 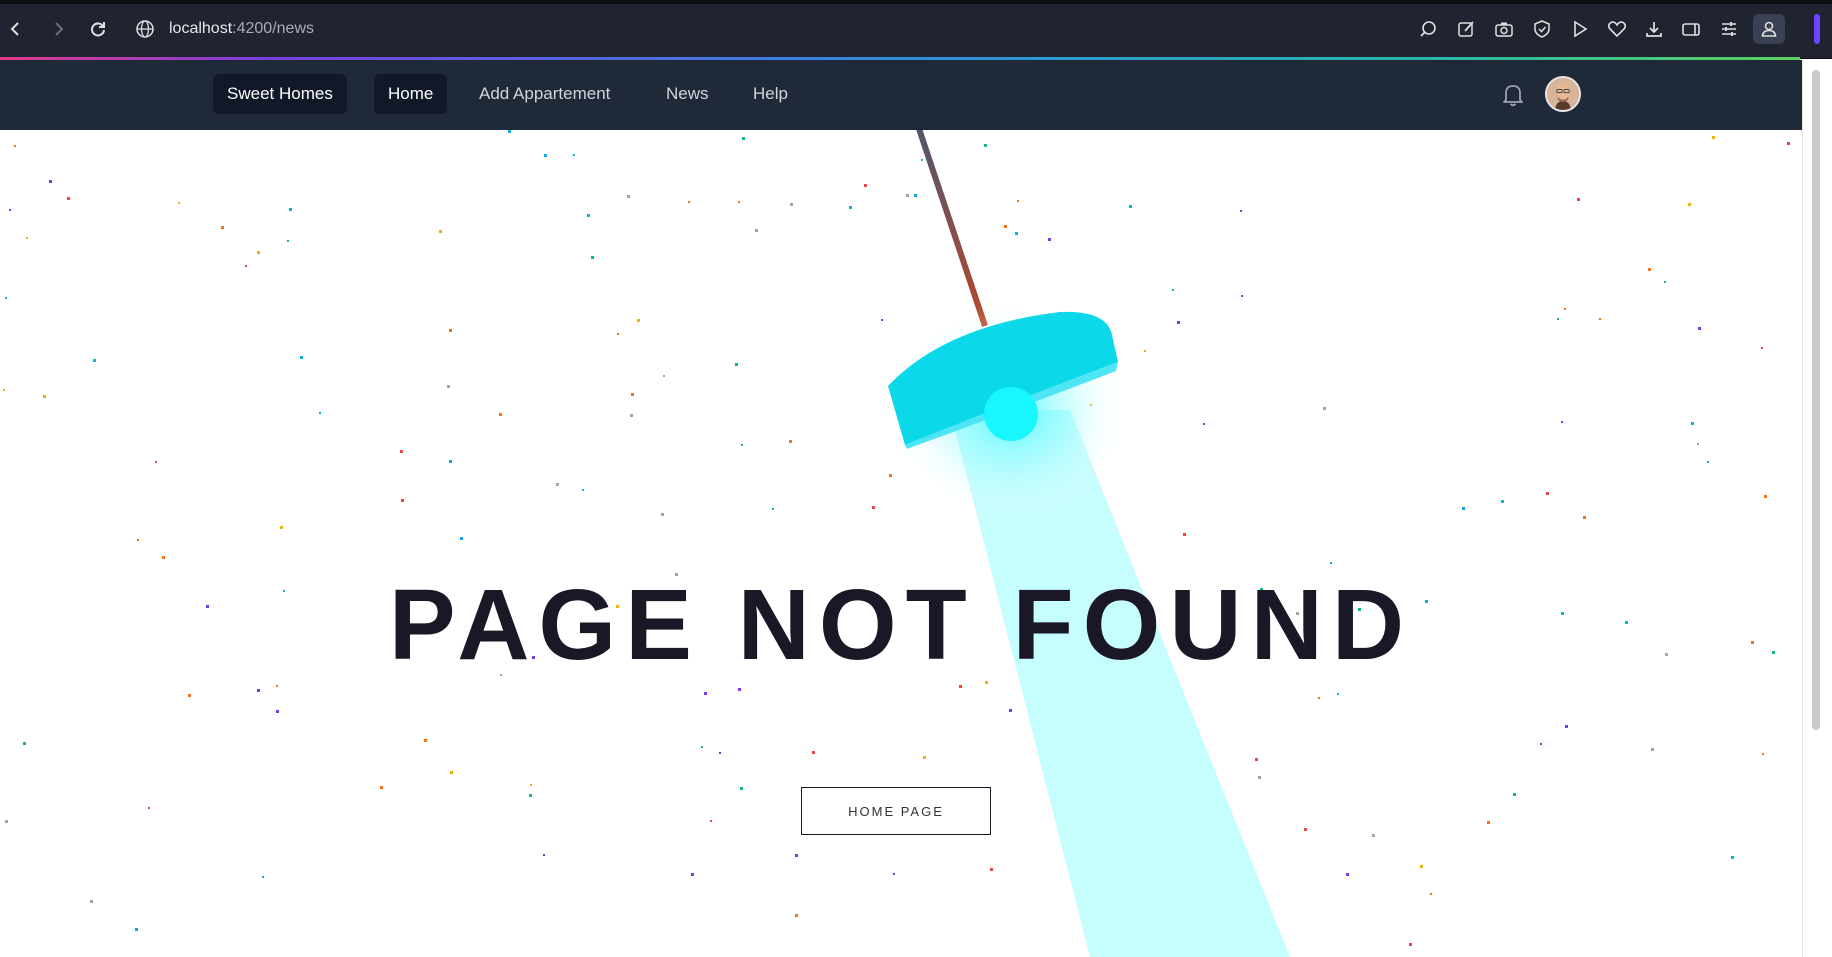 What do you see at coordinates (411, 94) in the screenshot?
I see `nav-link-home: Home` at bounding box center [411, 94].